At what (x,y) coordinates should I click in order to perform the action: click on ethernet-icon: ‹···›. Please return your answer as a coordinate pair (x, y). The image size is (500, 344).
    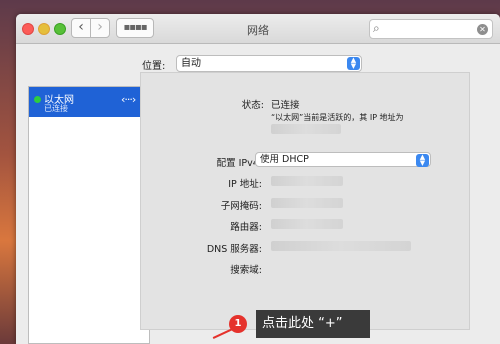
    Looking at the image, I should click on (128, 99).